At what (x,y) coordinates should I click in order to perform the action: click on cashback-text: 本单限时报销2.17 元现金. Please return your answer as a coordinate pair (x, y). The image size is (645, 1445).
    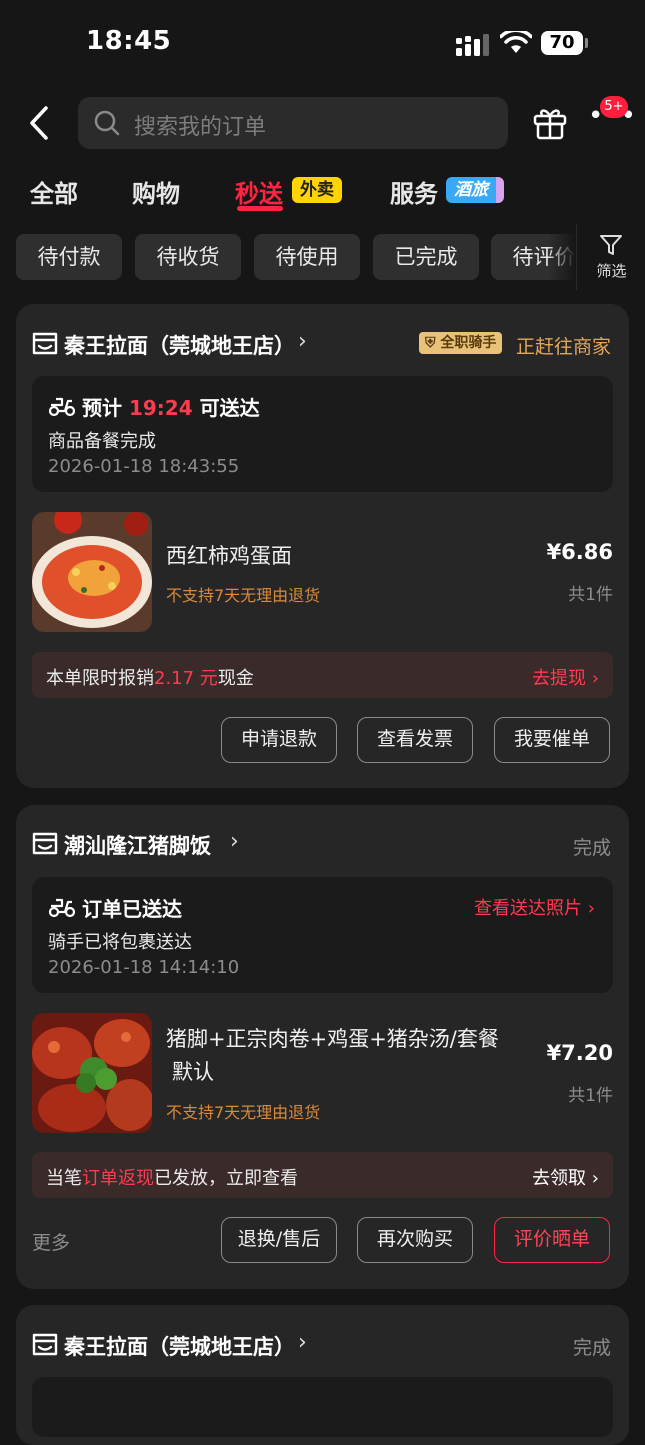
    Looking at the image, I should click on (150, 677).